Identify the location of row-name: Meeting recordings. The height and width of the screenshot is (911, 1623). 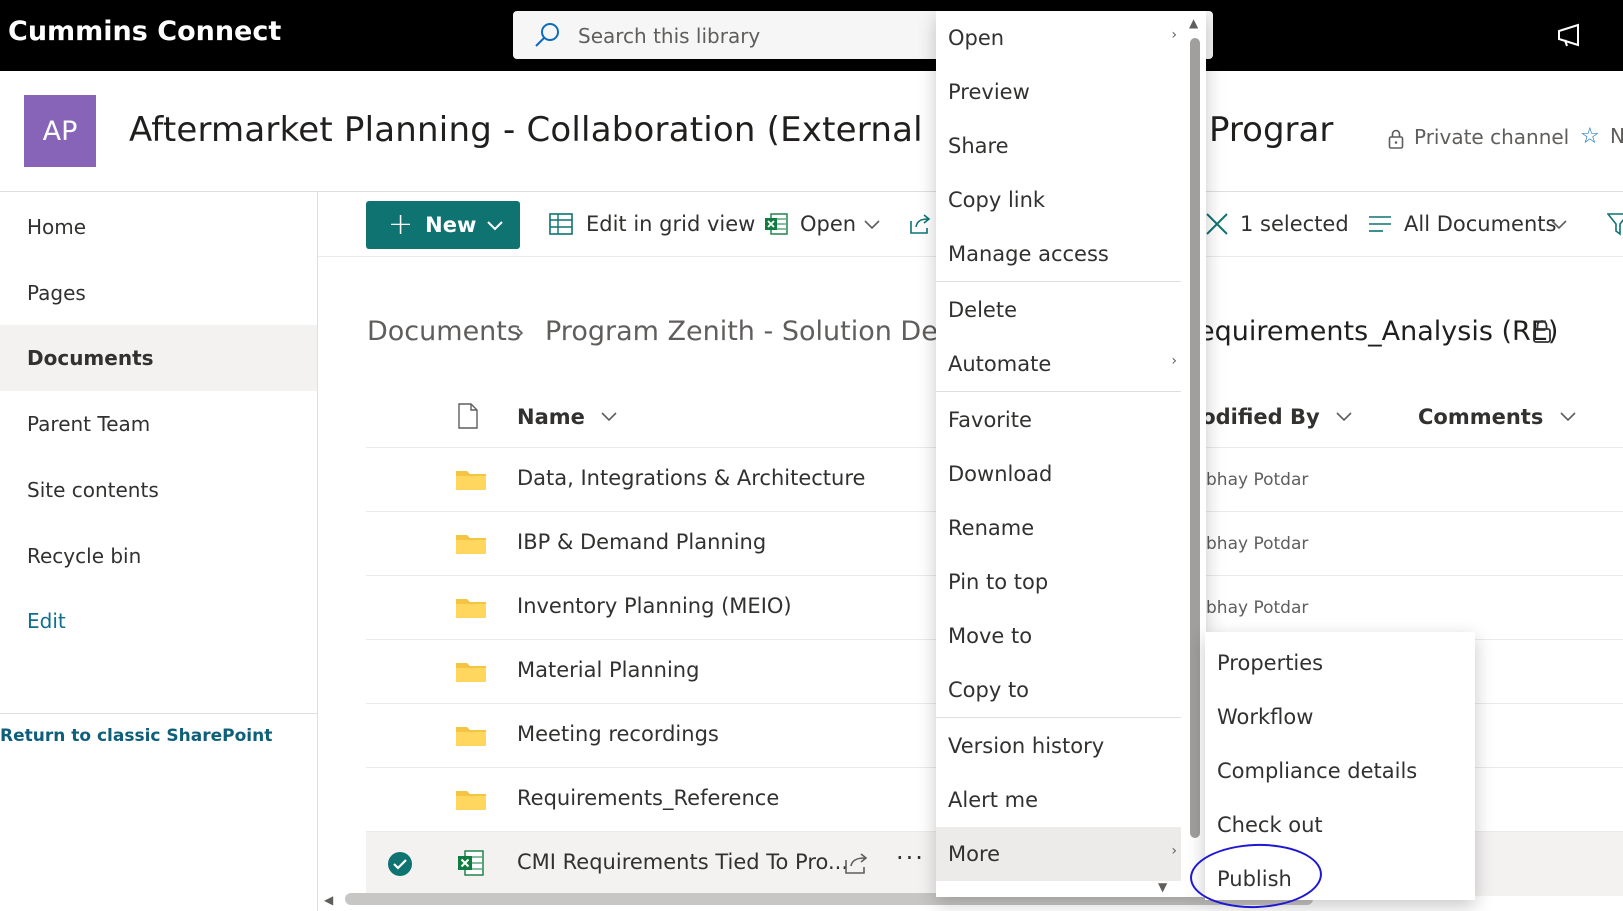
(618, 734).